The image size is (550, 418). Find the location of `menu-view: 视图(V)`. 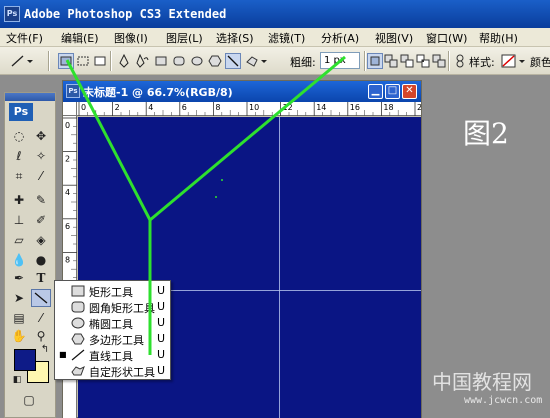

menu-view: 视图(V) is located at coordinates (394, 38).